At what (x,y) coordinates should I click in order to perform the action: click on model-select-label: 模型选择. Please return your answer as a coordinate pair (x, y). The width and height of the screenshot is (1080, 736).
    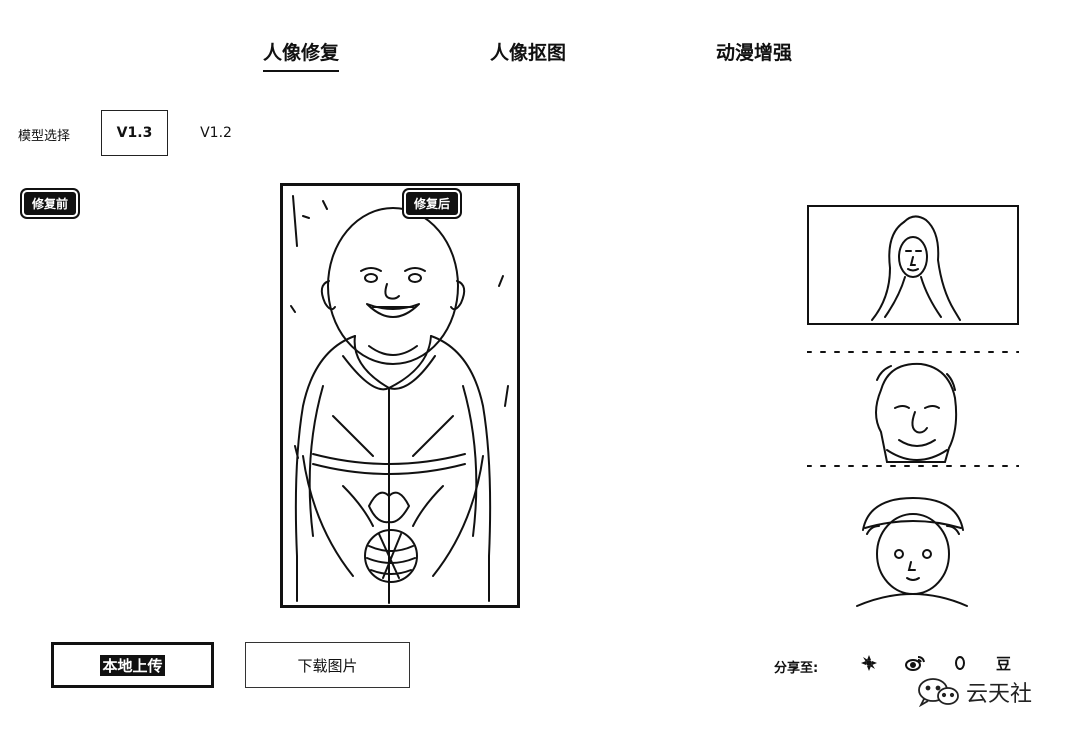
    Looking at the image, I should click on (44, 136).